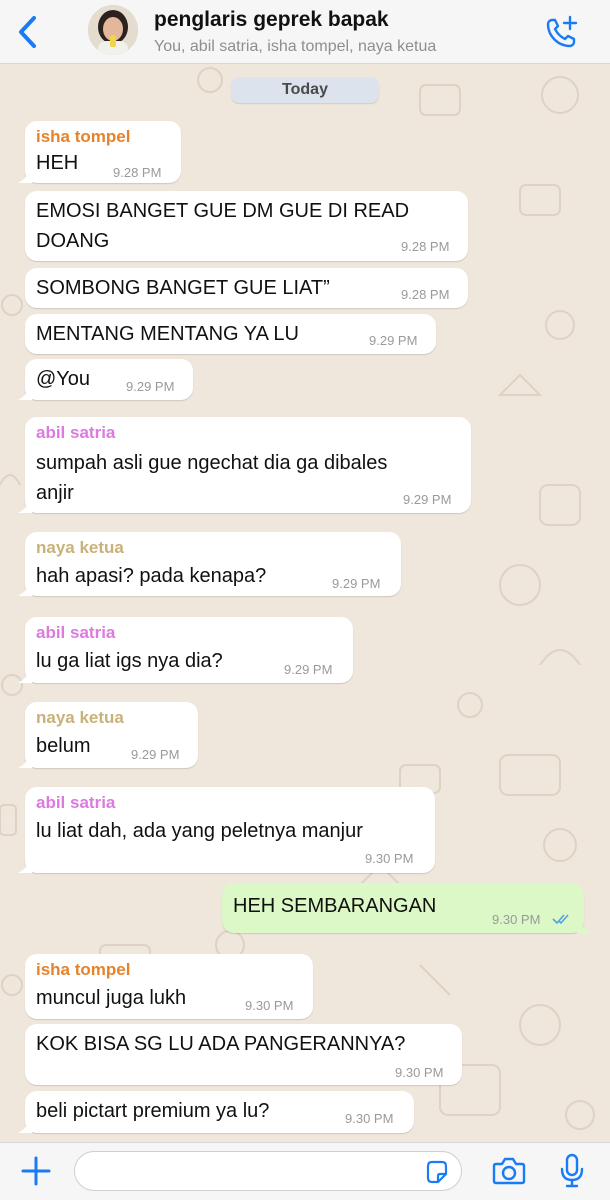 This screenshot has width=610, height=1200. Describe the element at coordinates (271, 20) in the screenshot. I see `group-title: penglaris geprek bapak` at that location.